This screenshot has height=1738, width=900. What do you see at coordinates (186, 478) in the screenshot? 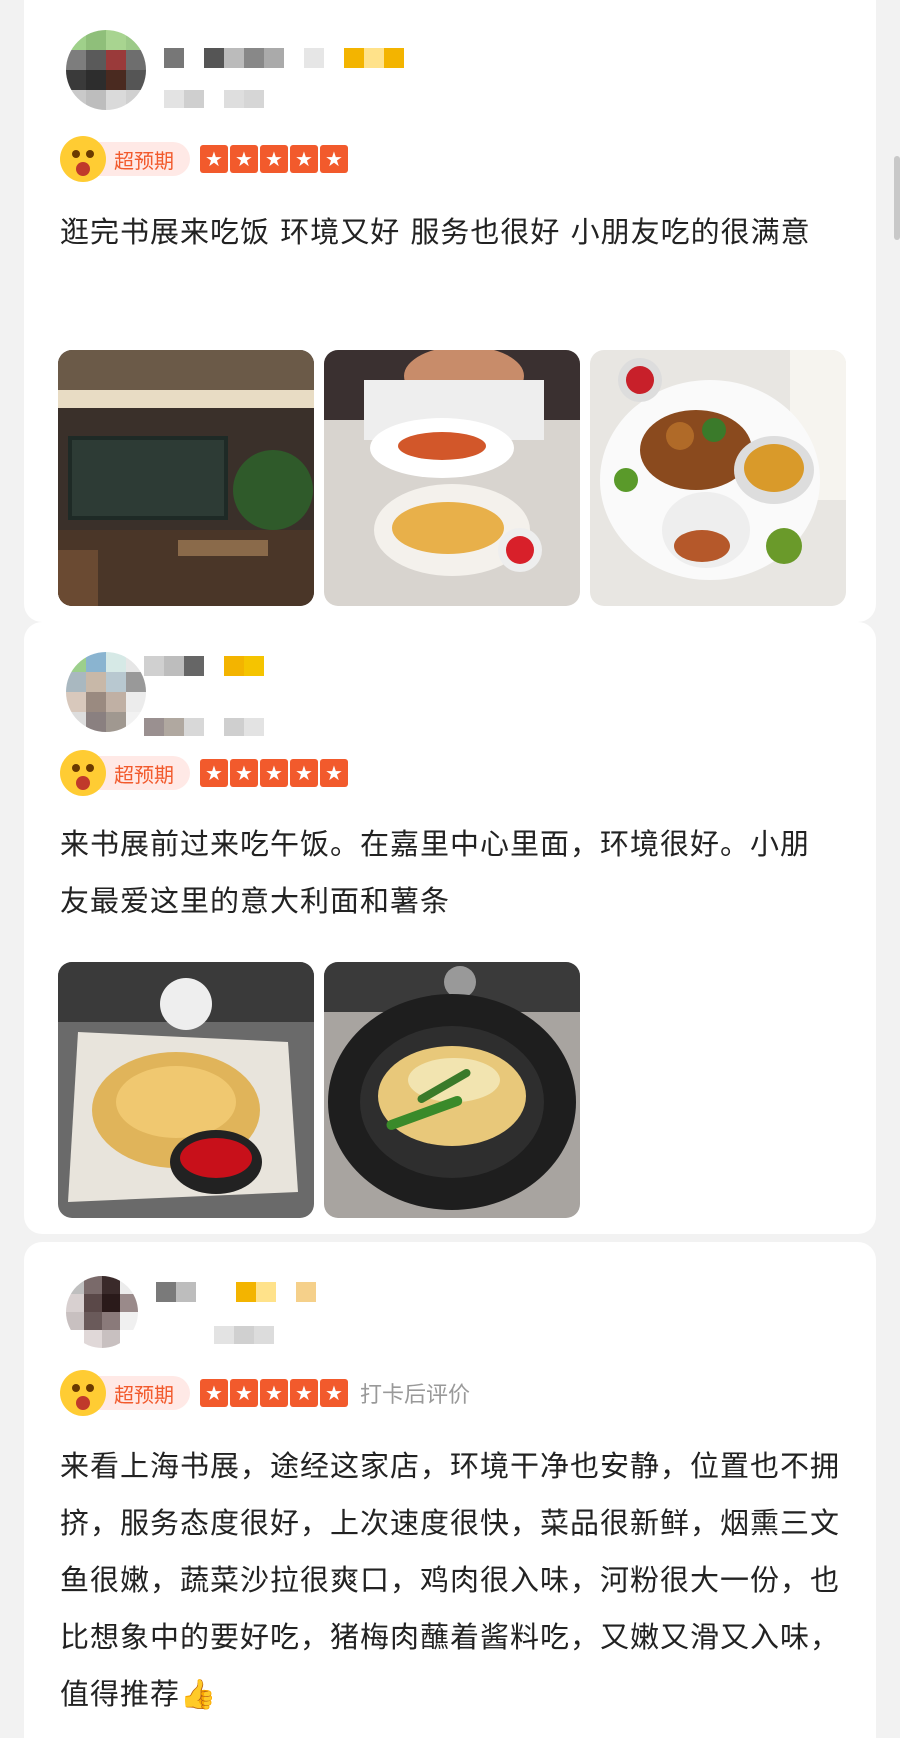
I see `review-photo-restaurant-interior` at bounding box center [186, 478].